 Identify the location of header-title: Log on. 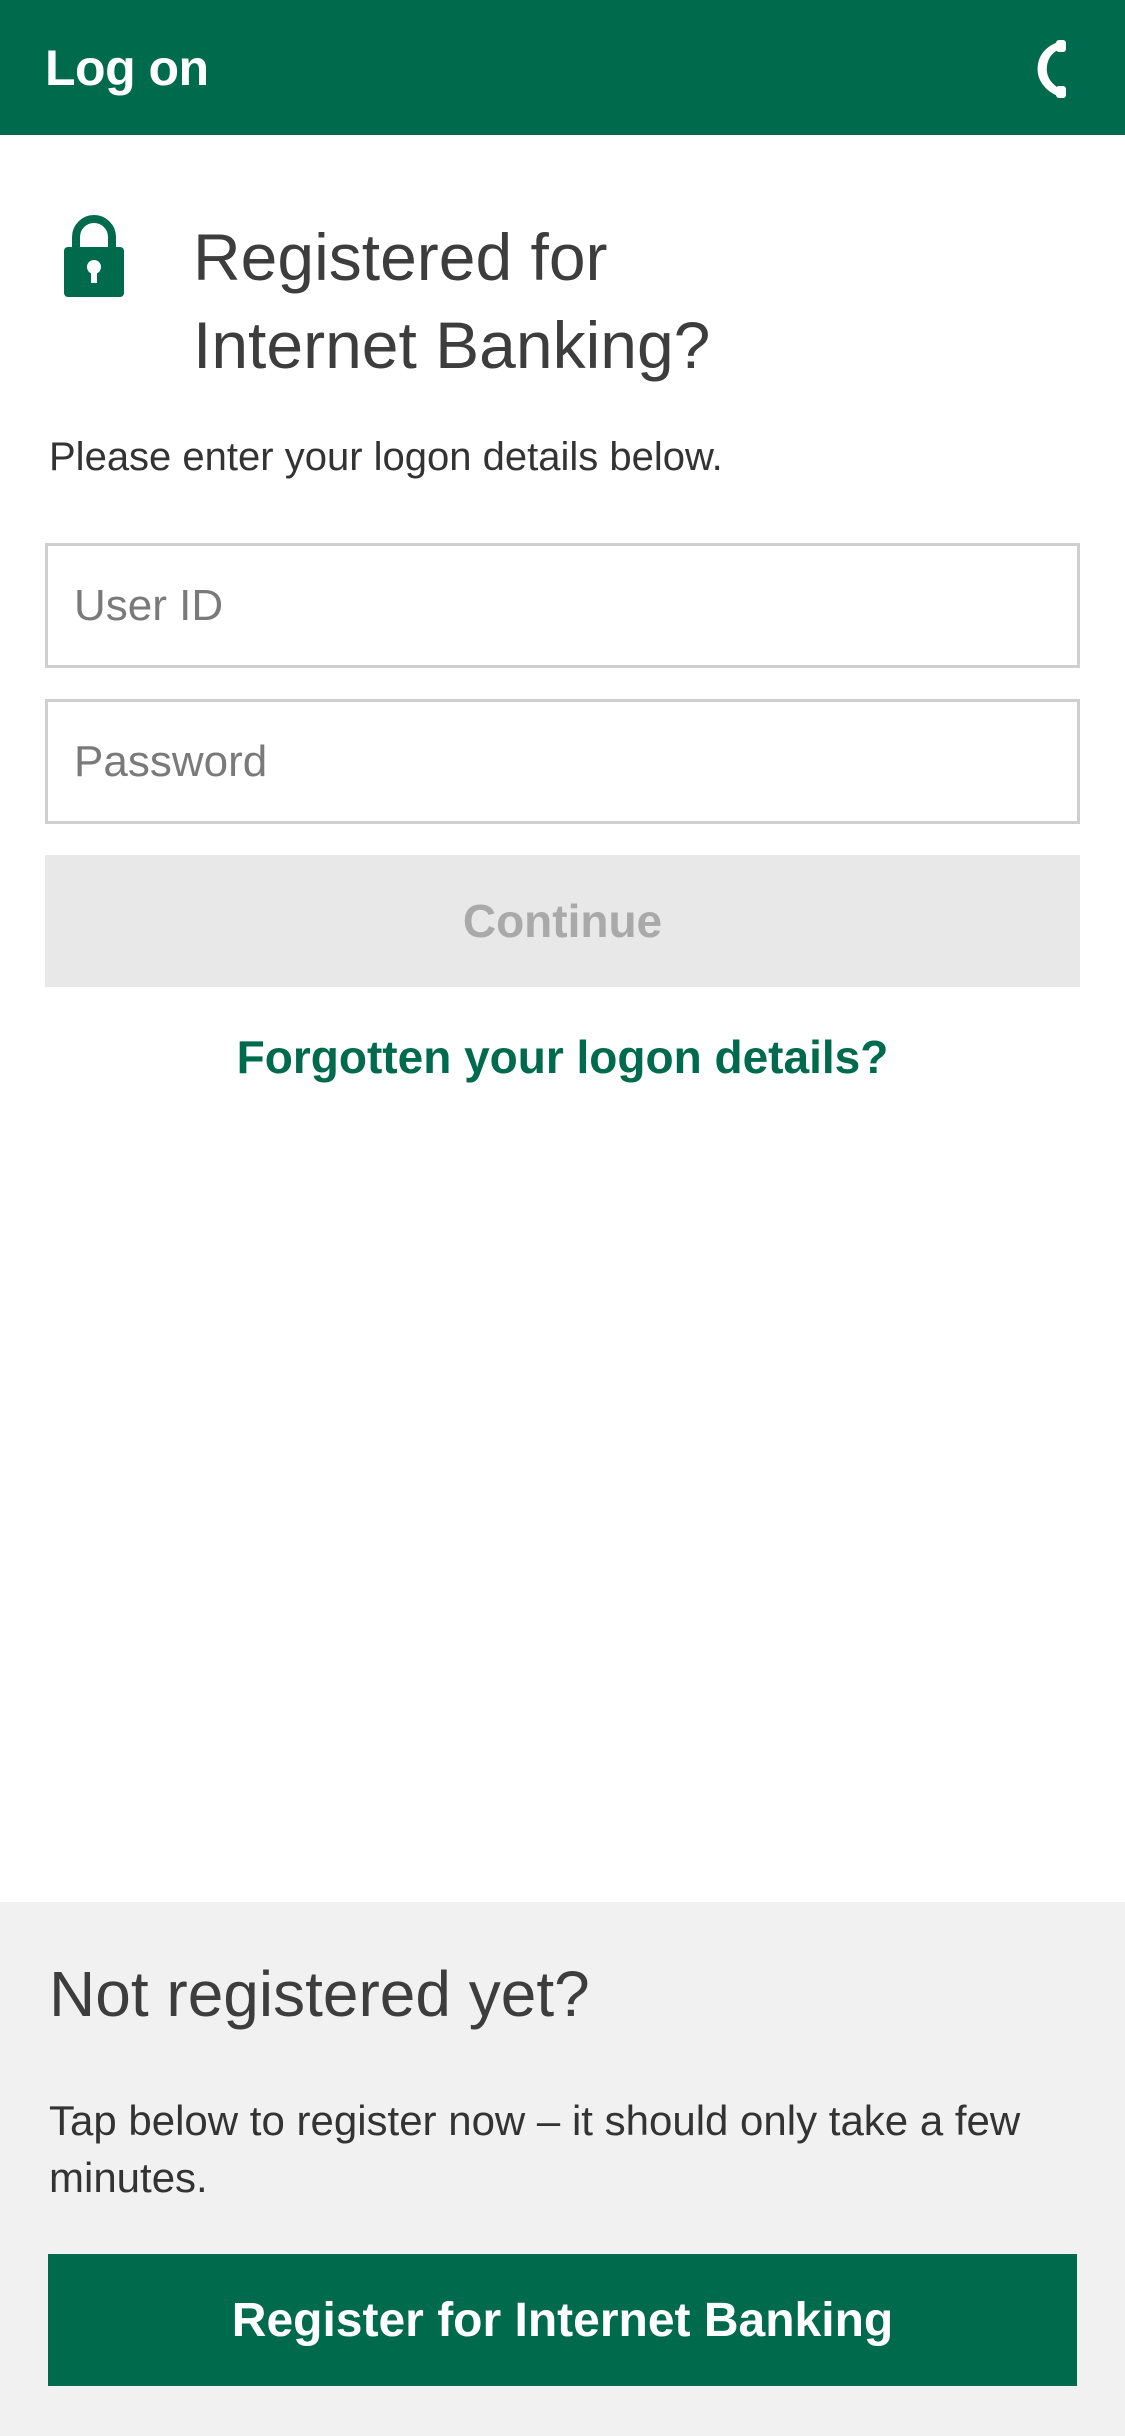
(127, 67).